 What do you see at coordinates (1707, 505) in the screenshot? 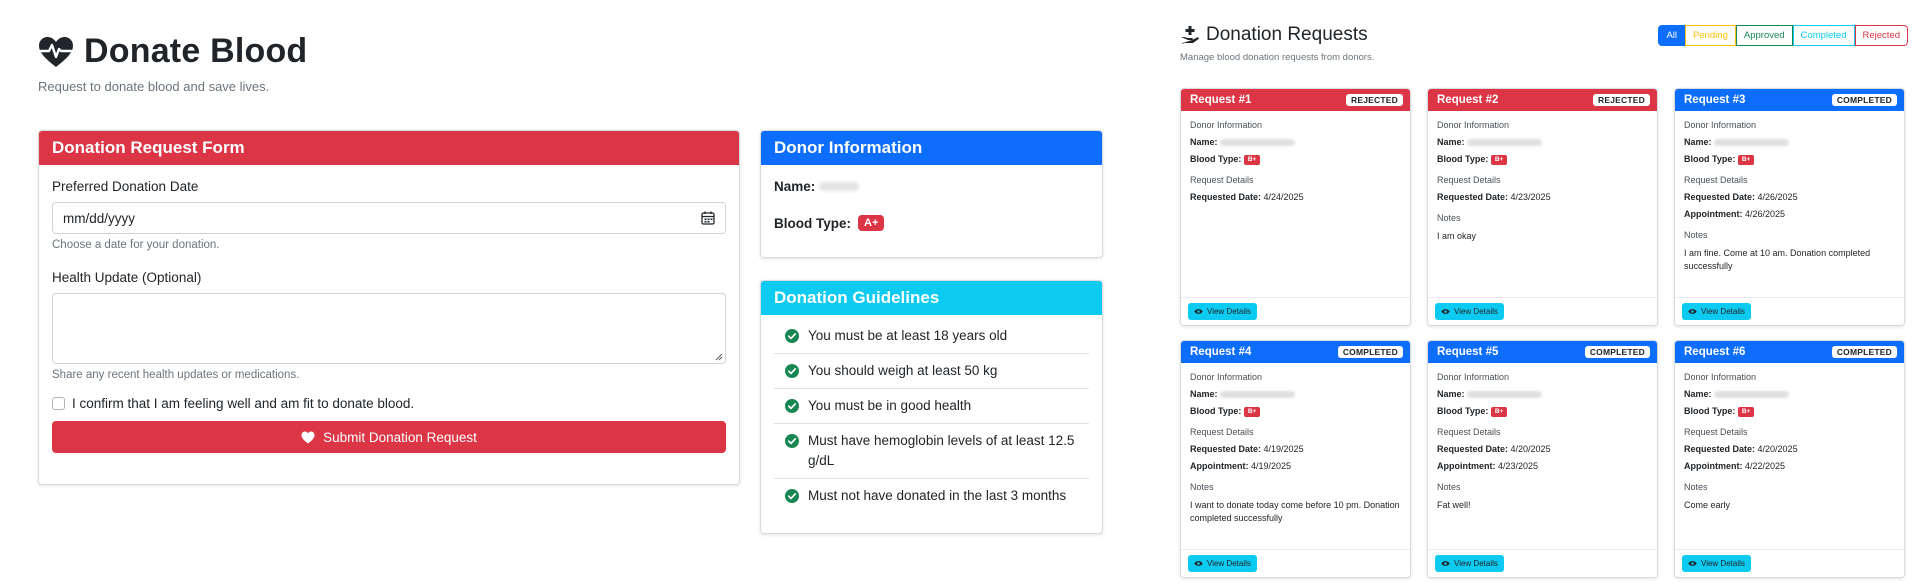
I see `notes-text: Come early` at bounding box center [1707, 505].